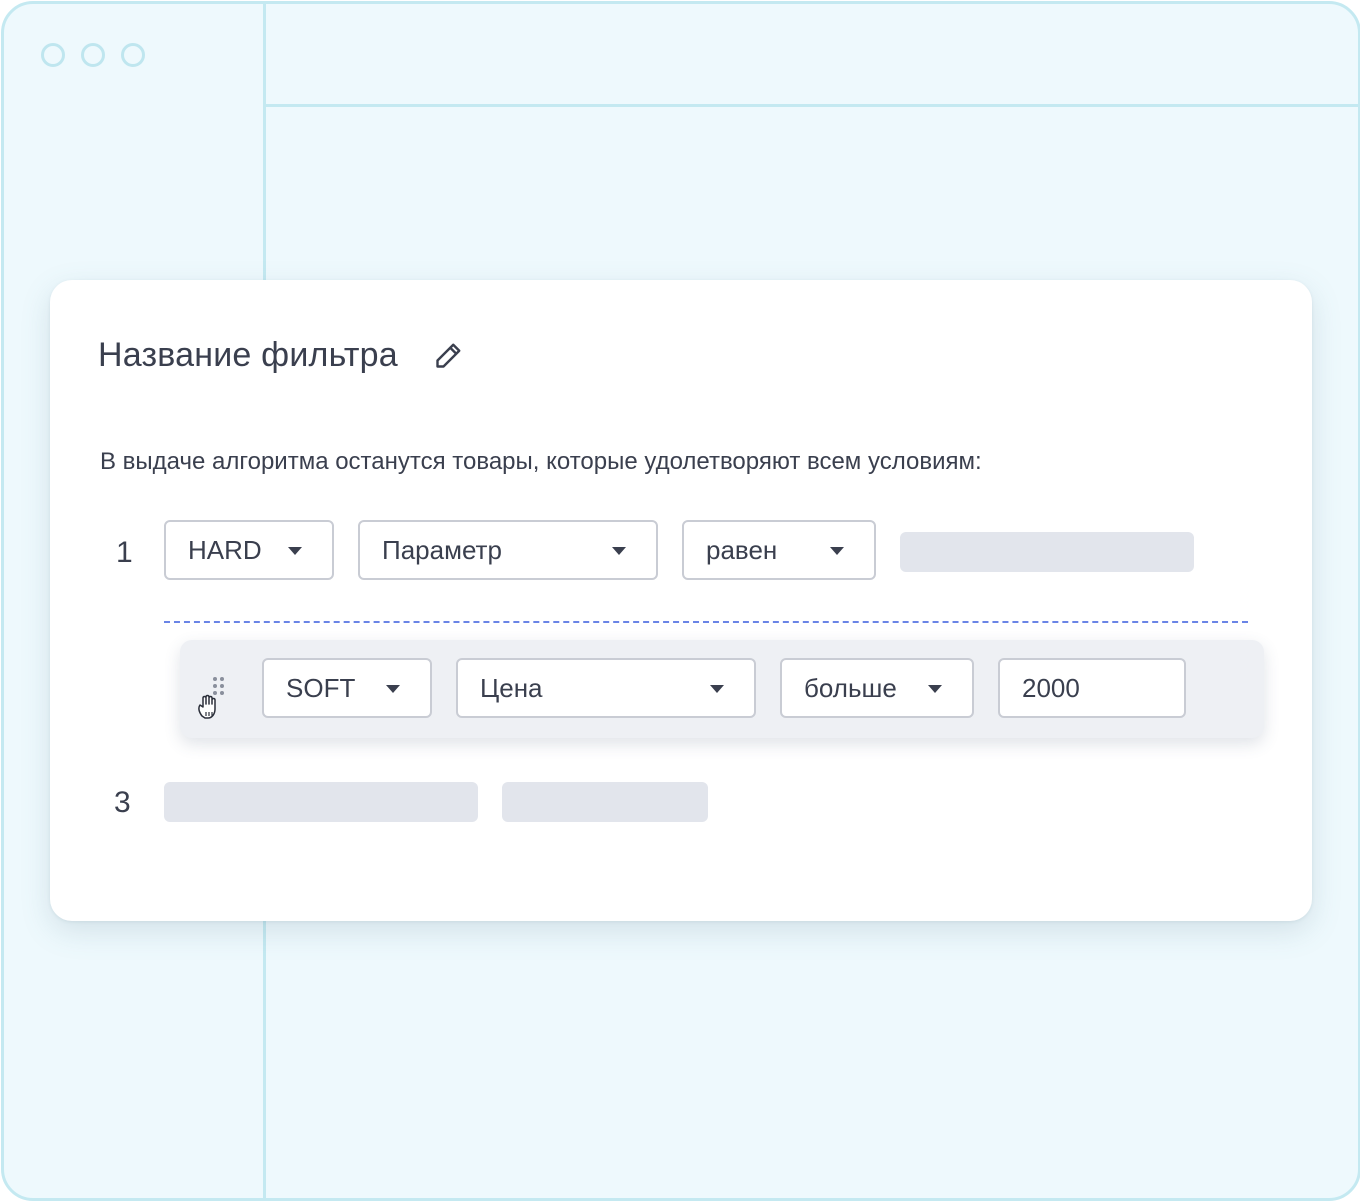 This screenshot has height=1201, width=1360. What do you see at coordinates (511, 688) in the screenshot?
I see `condition-parameter-value: Цена` at bounding box center [511, 688].